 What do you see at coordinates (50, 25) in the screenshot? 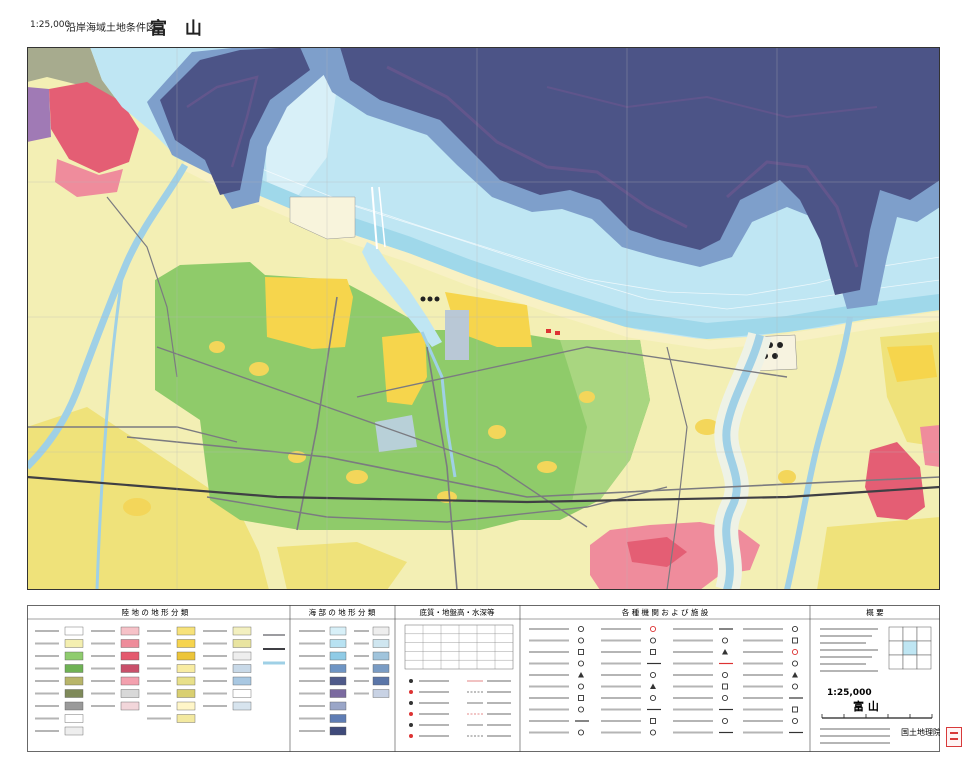
I see `map-scale-label: 1:25,000` at bounding box center [50, 25].